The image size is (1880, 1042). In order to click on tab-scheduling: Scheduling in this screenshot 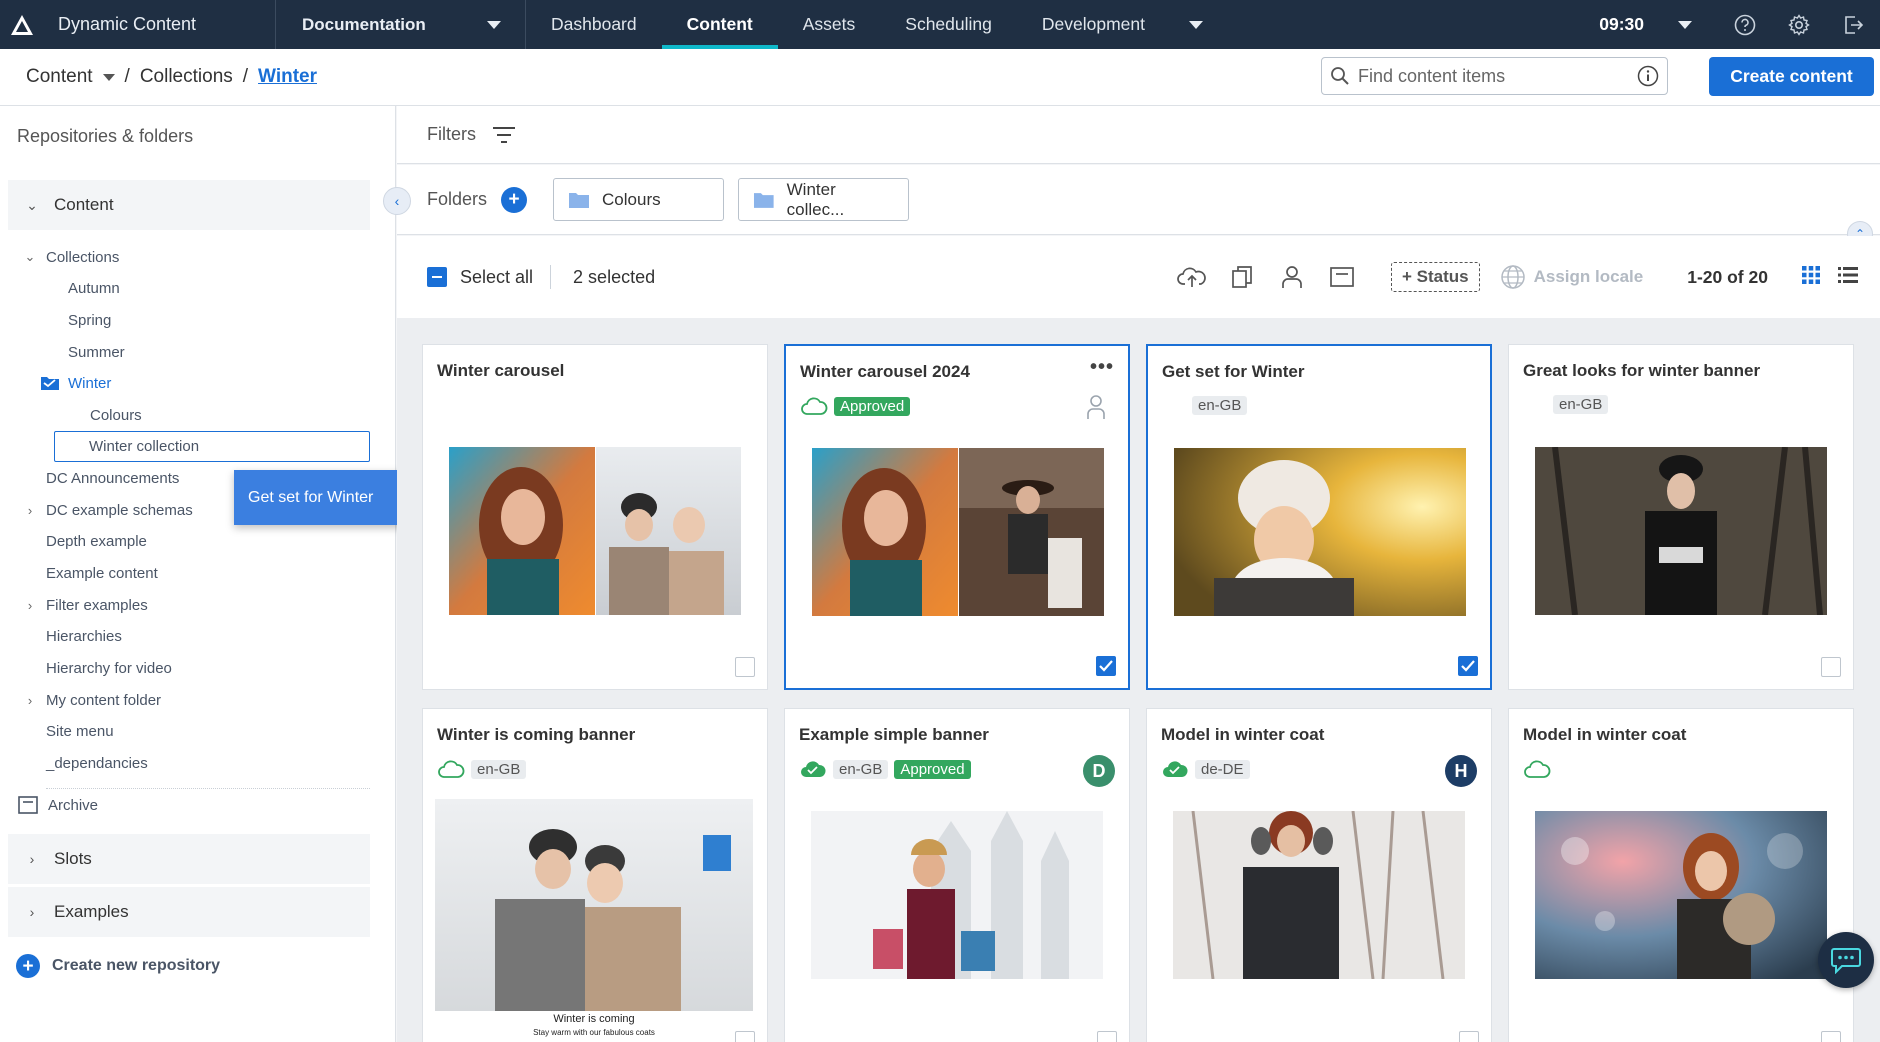, I will do `click(948, 24)`.